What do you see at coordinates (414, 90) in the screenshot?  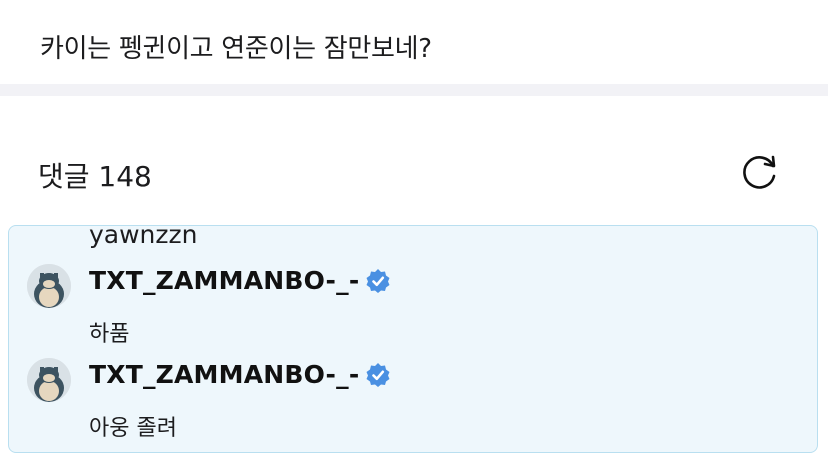 I see `section-divider` at bounding box center [414, 90].